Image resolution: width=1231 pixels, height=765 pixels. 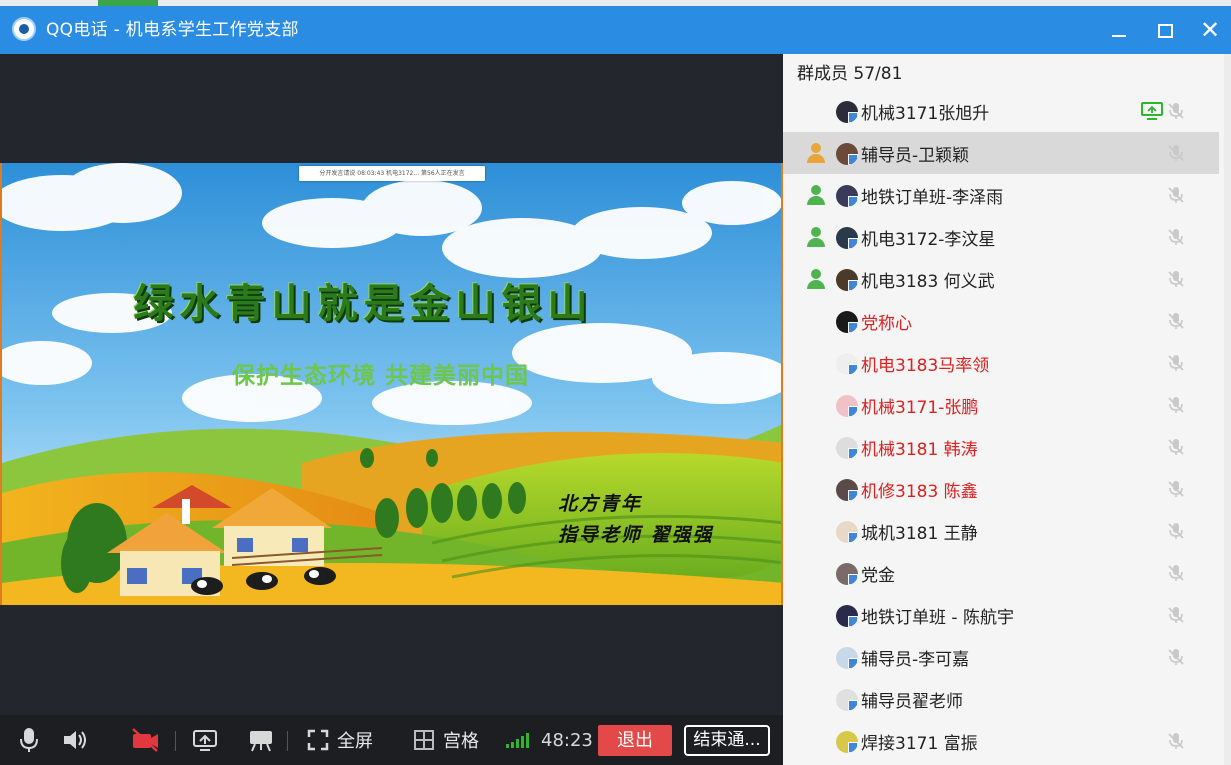 What do you see at coordinates (172, 30) in the screenshot?
I see `window-title: QQ电话 - 机电系学生工作党支部` at bounding box center [172, 30].